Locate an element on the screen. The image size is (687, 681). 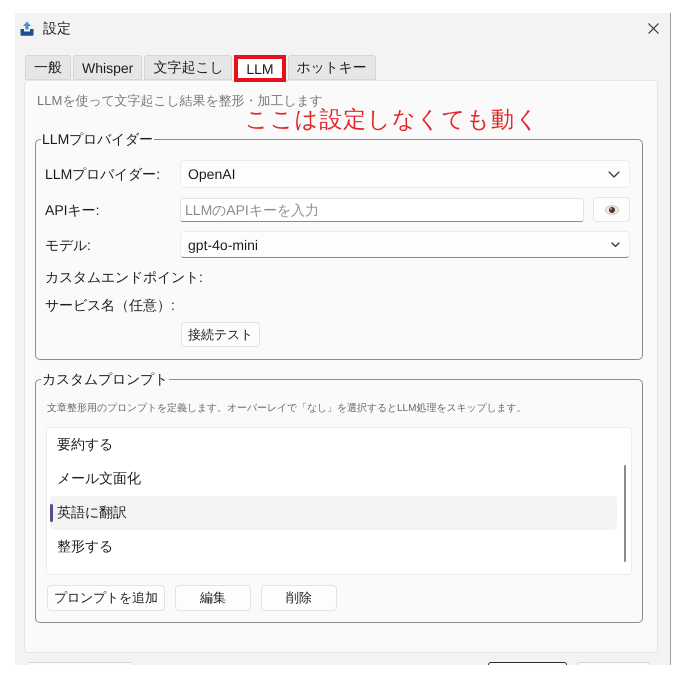
dialog-button-edge is located at coordinates (527, 663).